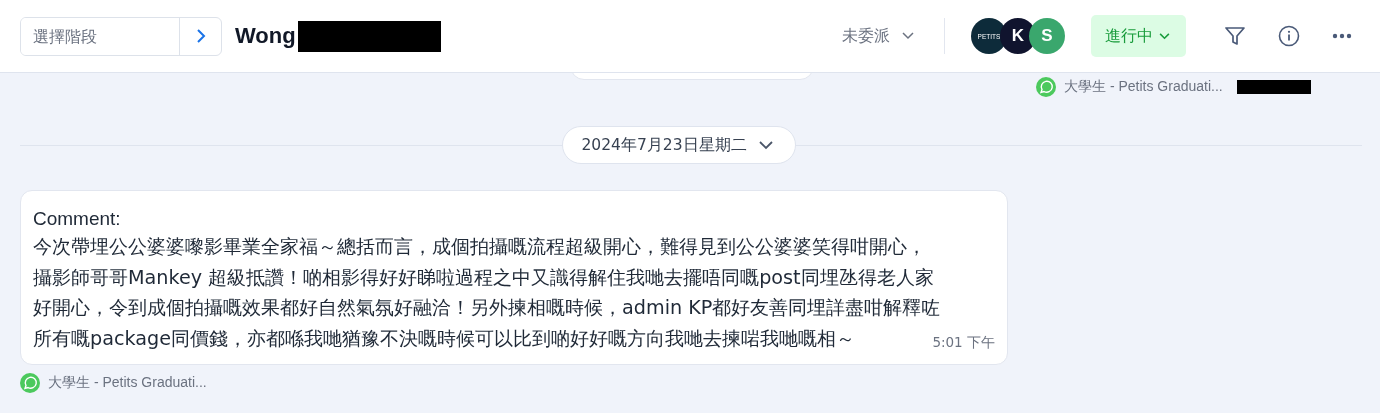  What do you see at coordinates (483, 277) in the screenshot?
I see `message-text-line: 攝影師哥哥Mankey 超級抵讚！啲相影得好好睇啦過程之中又識得解住我哋去擺唔同嘅post同埋氹得老人家` at bounding box center [483, 277].